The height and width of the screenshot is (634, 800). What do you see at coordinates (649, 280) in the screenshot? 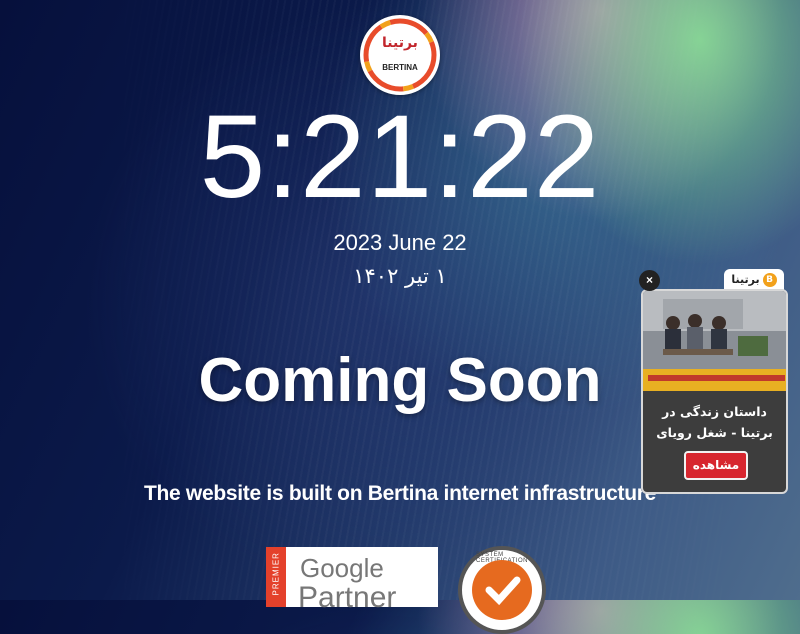
I see `ad-close-icon: ×` at bounding box center [649, 280].